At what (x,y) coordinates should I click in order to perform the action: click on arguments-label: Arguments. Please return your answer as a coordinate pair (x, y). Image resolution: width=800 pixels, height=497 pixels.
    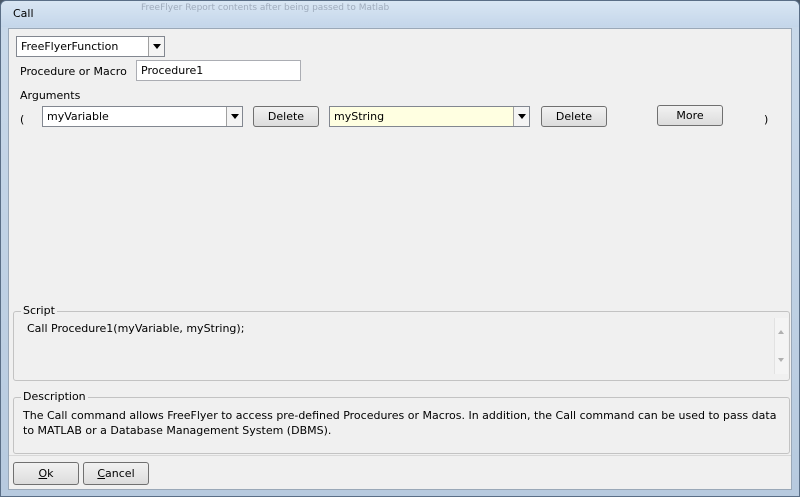
    Looking at the image, I should click on (50, 95).